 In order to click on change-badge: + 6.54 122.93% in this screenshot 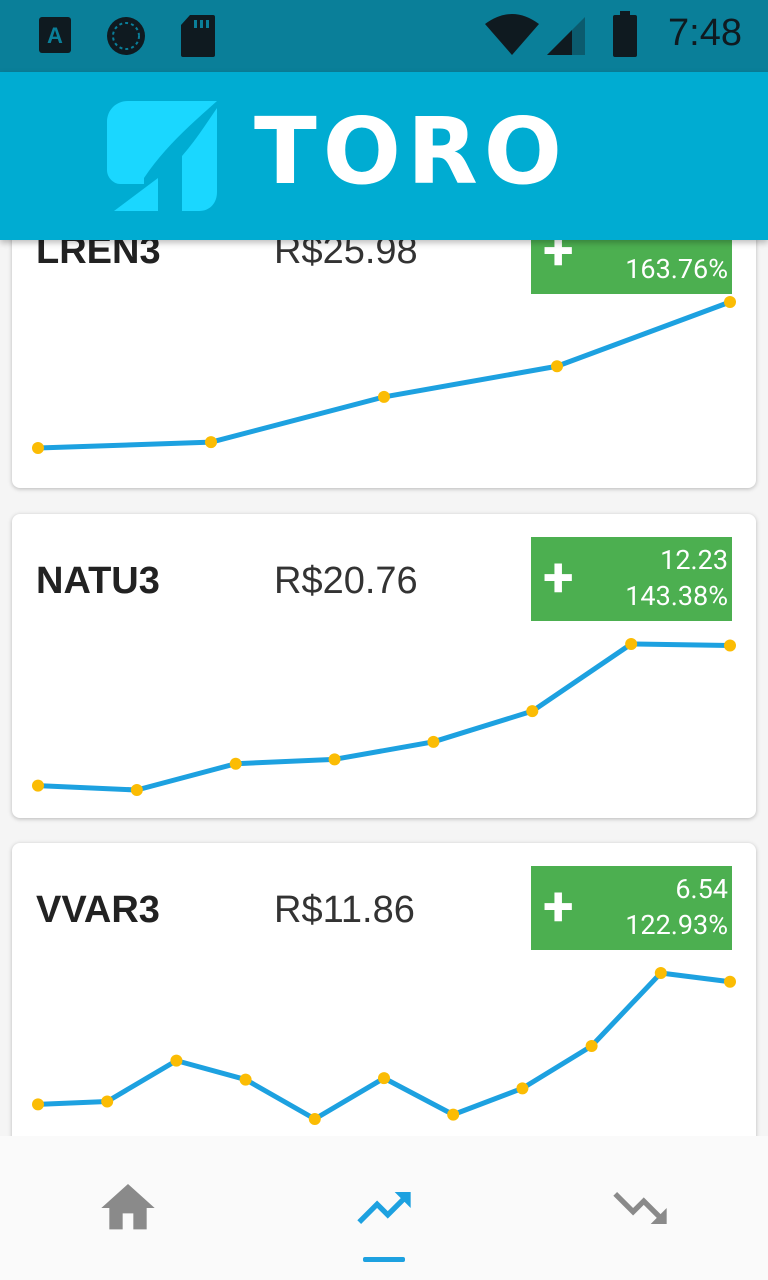, I will do `click(631, 908)`.